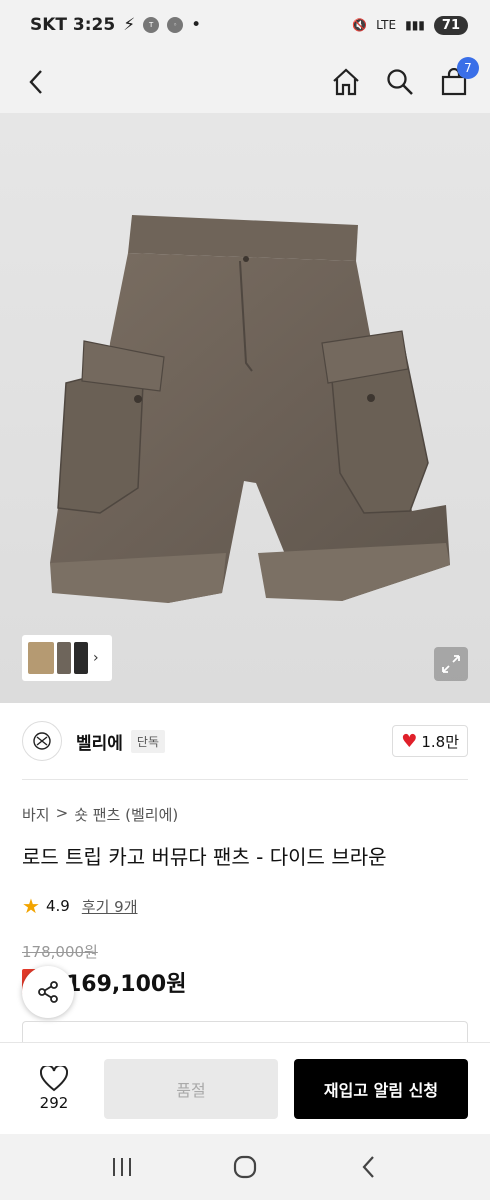 The image size is (490, 1200). What do you see at coordinates (81, 658) in the screenshot?
I see `thumbnail-black` at bounding box center [81, 658].